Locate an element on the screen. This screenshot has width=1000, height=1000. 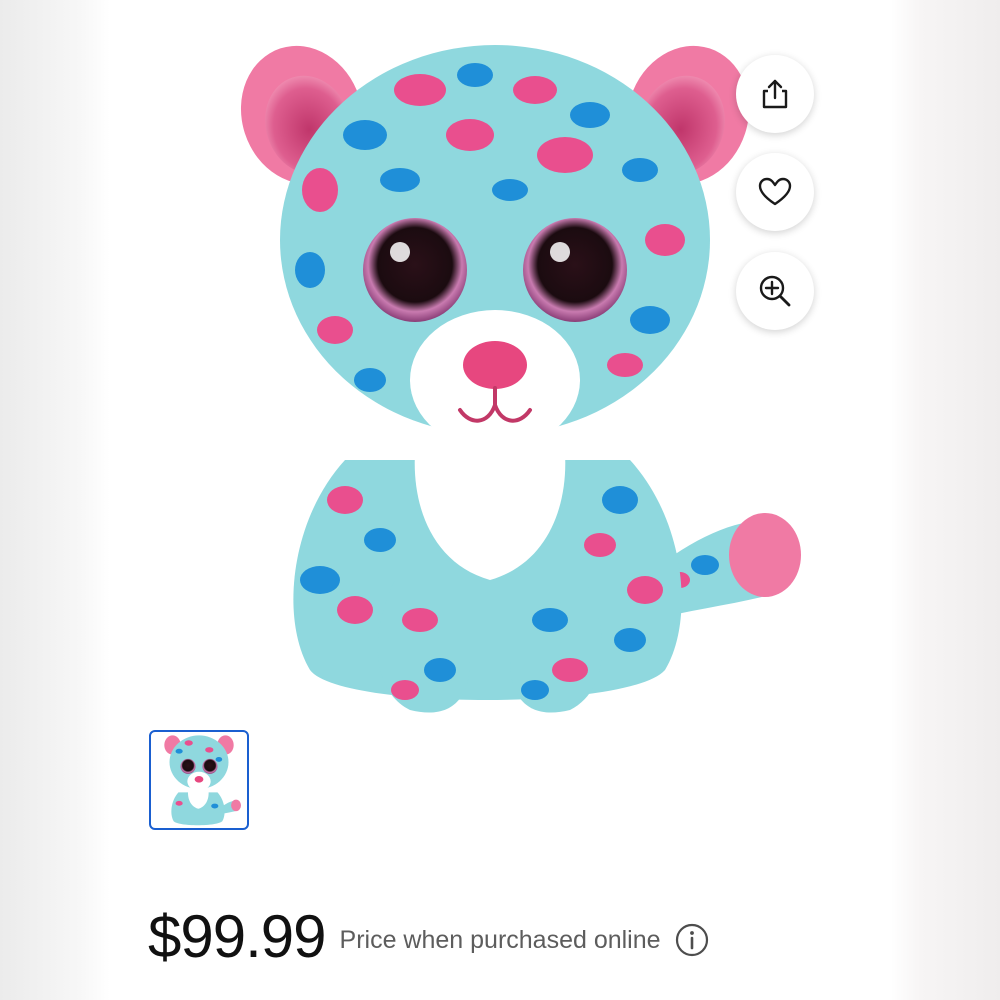
gallery-thumbnail-selected is located at coordinates (199, 780).